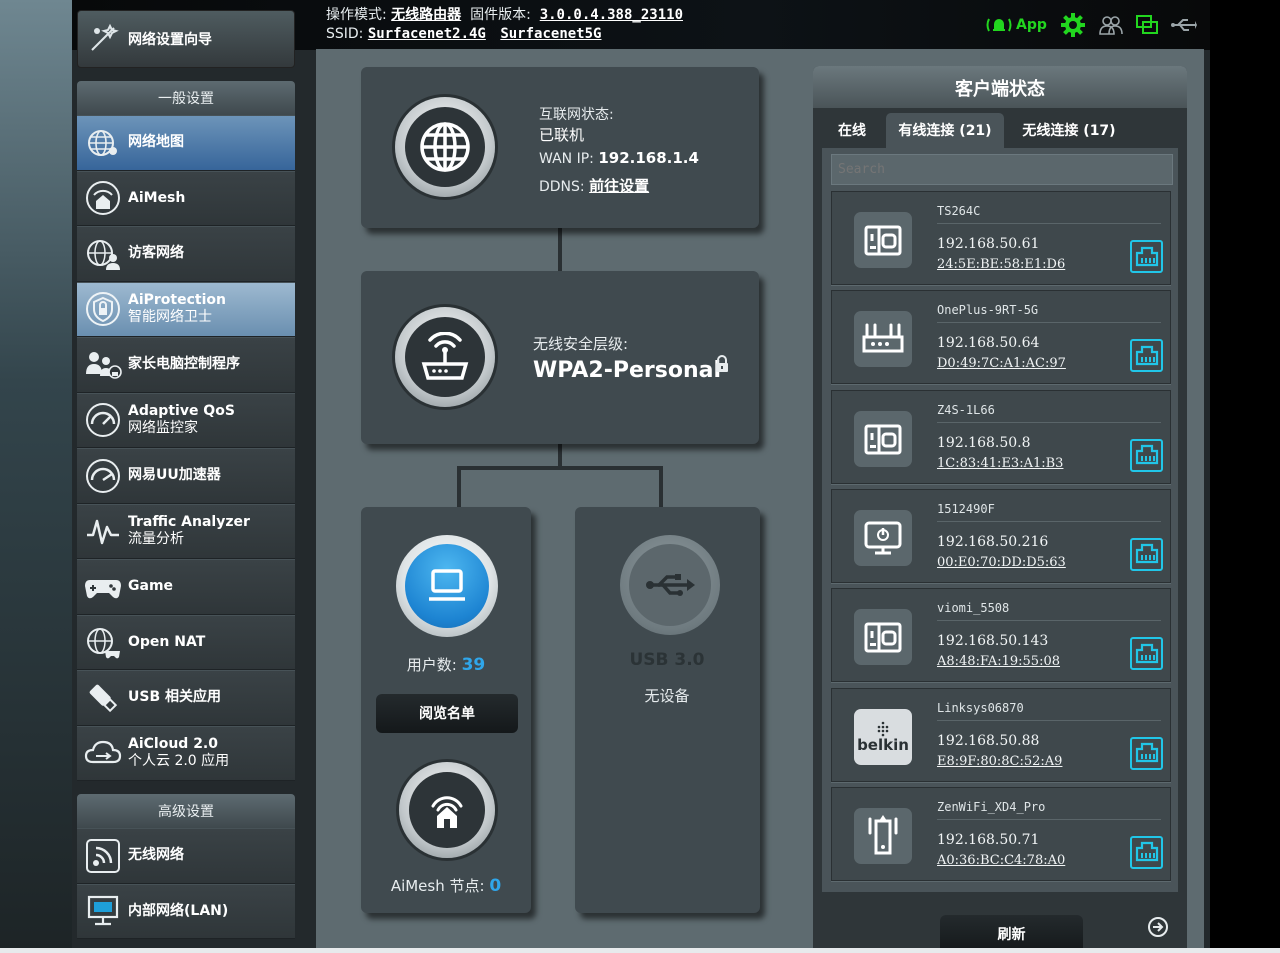 This screenshot has width=1280, height=953. Describe the element at coordinates (611, 15) in the screenshot. I see `firmware-version: 3.0.0.4.388_23110` at that location.